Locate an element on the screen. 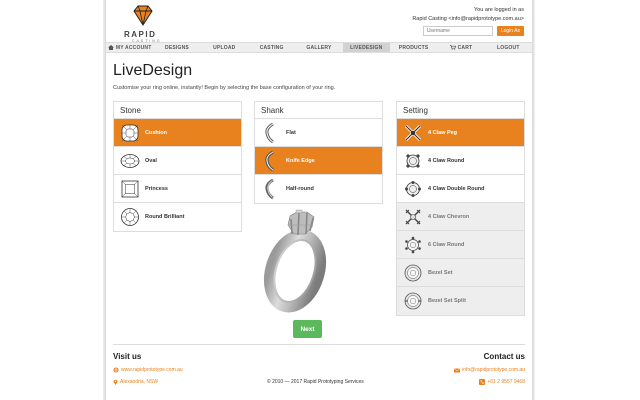  nav-designs: DESIGNS is located at coordinates (176, 47).